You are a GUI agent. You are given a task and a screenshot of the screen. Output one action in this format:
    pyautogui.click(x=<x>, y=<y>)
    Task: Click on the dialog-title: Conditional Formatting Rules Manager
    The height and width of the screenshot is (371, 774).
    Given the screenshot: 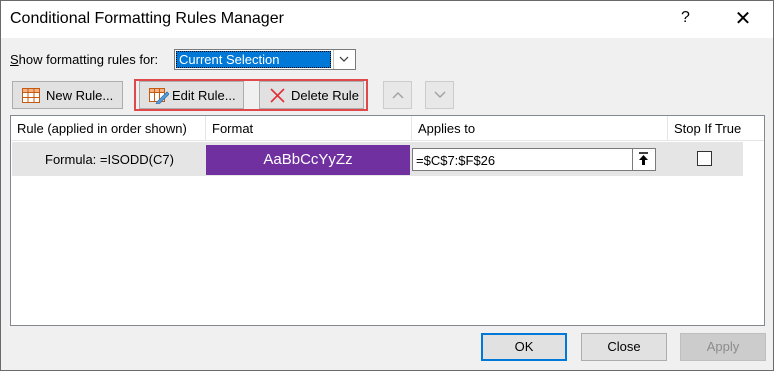 What is the action you would take?
    pyautogui.click(x=147, y=18)
    